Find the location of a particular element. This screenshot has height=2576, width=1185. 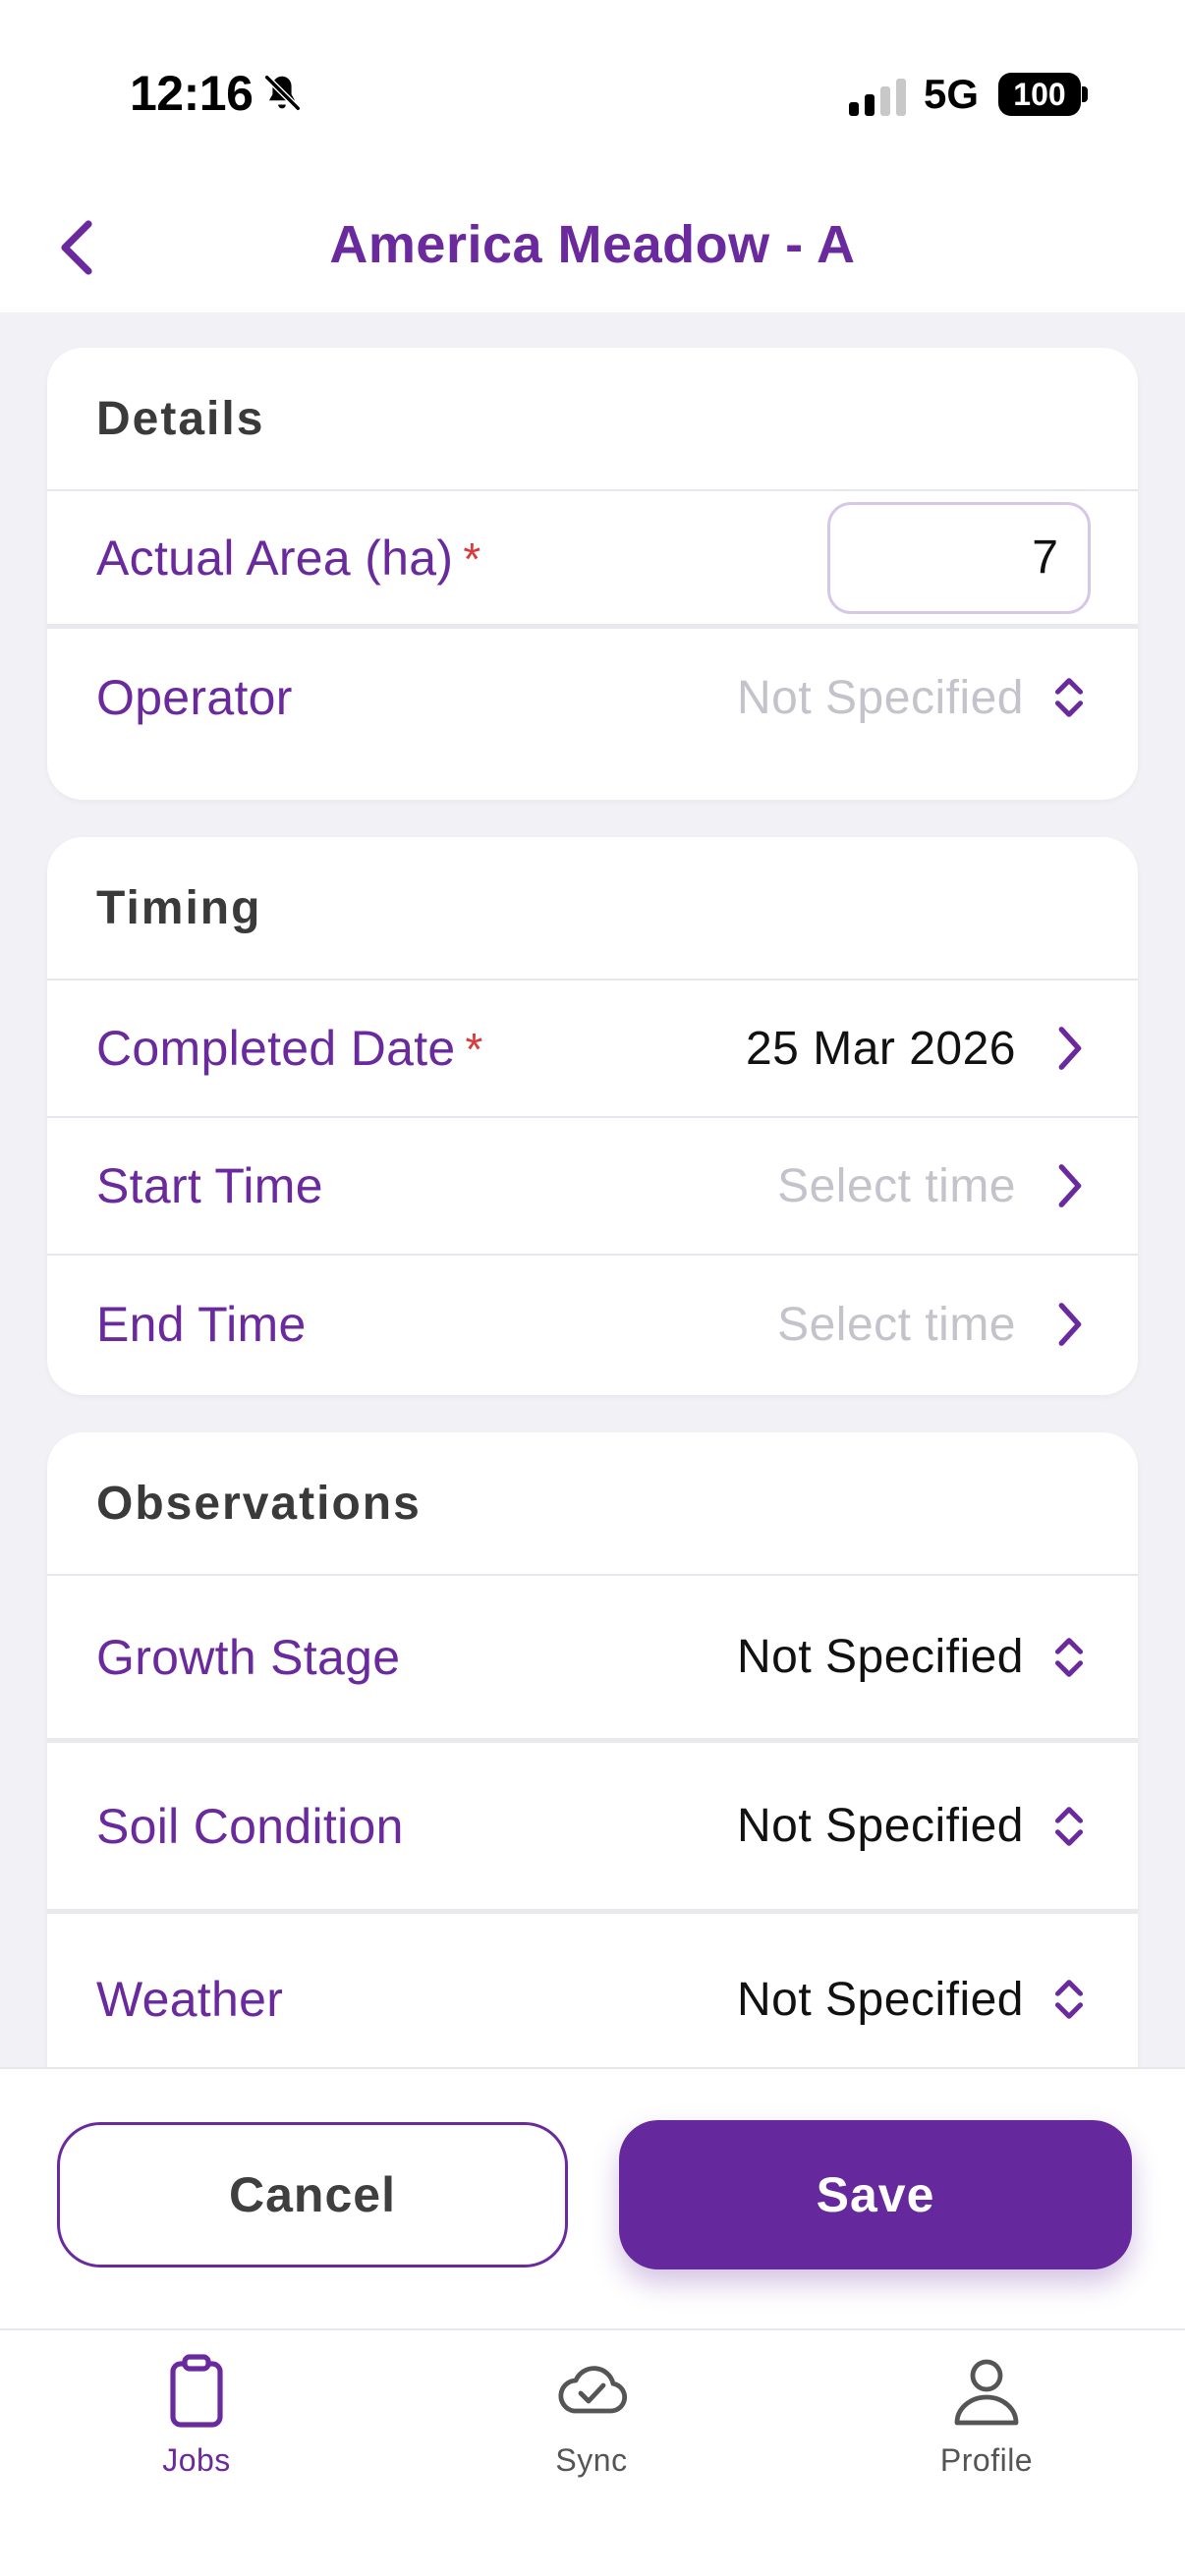

weather-row: Weather Not Specified is located at coordinates (592, 1999).